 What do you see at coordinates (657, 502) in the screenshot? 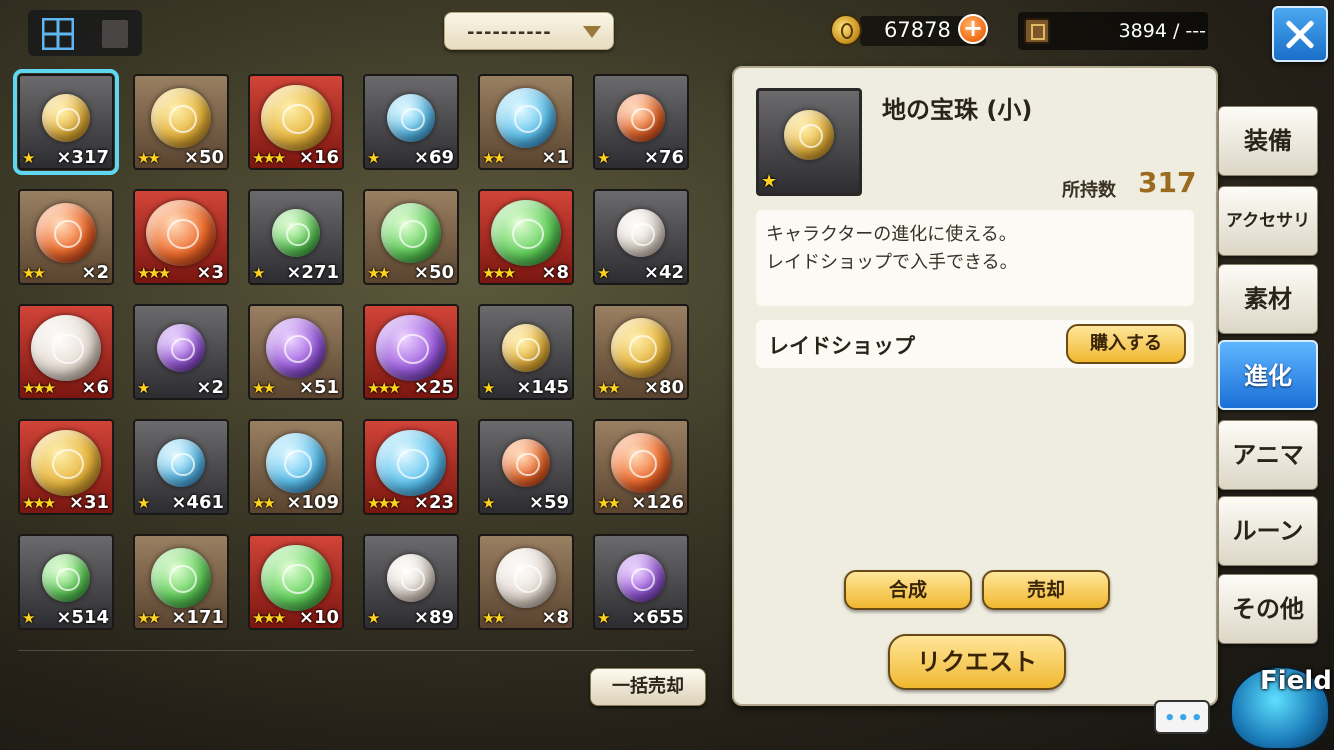
I see `item-count: ×126` at bounding box center [657, 502].